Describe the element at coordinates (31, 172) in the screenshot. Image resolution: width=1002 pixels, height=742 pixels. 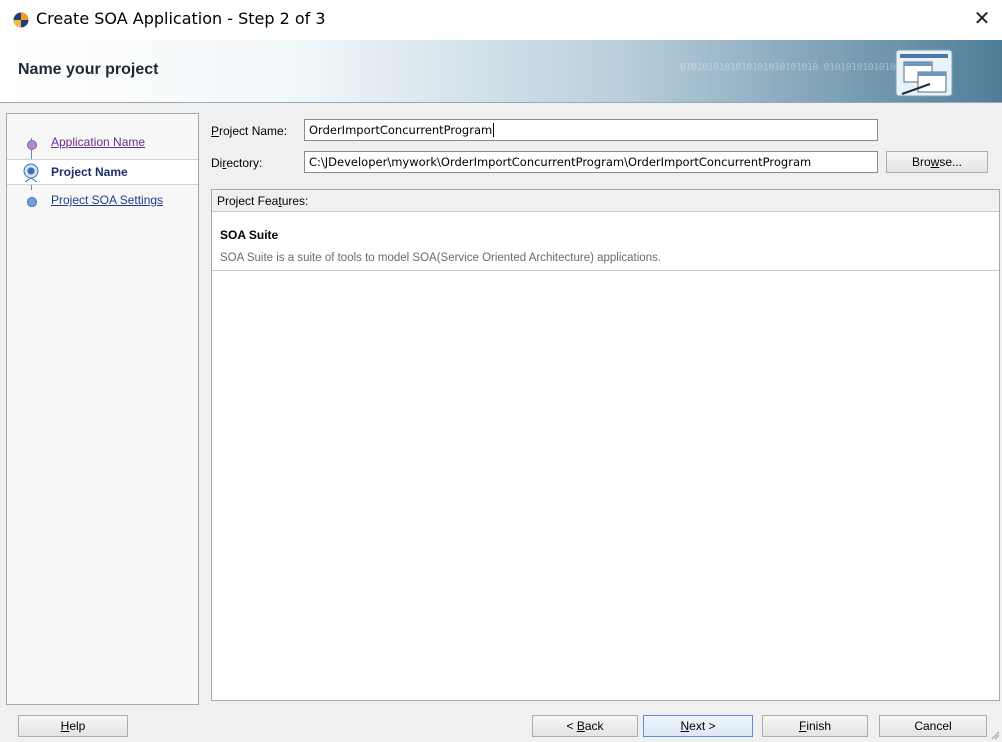
I see `current-step-icon` at that location.